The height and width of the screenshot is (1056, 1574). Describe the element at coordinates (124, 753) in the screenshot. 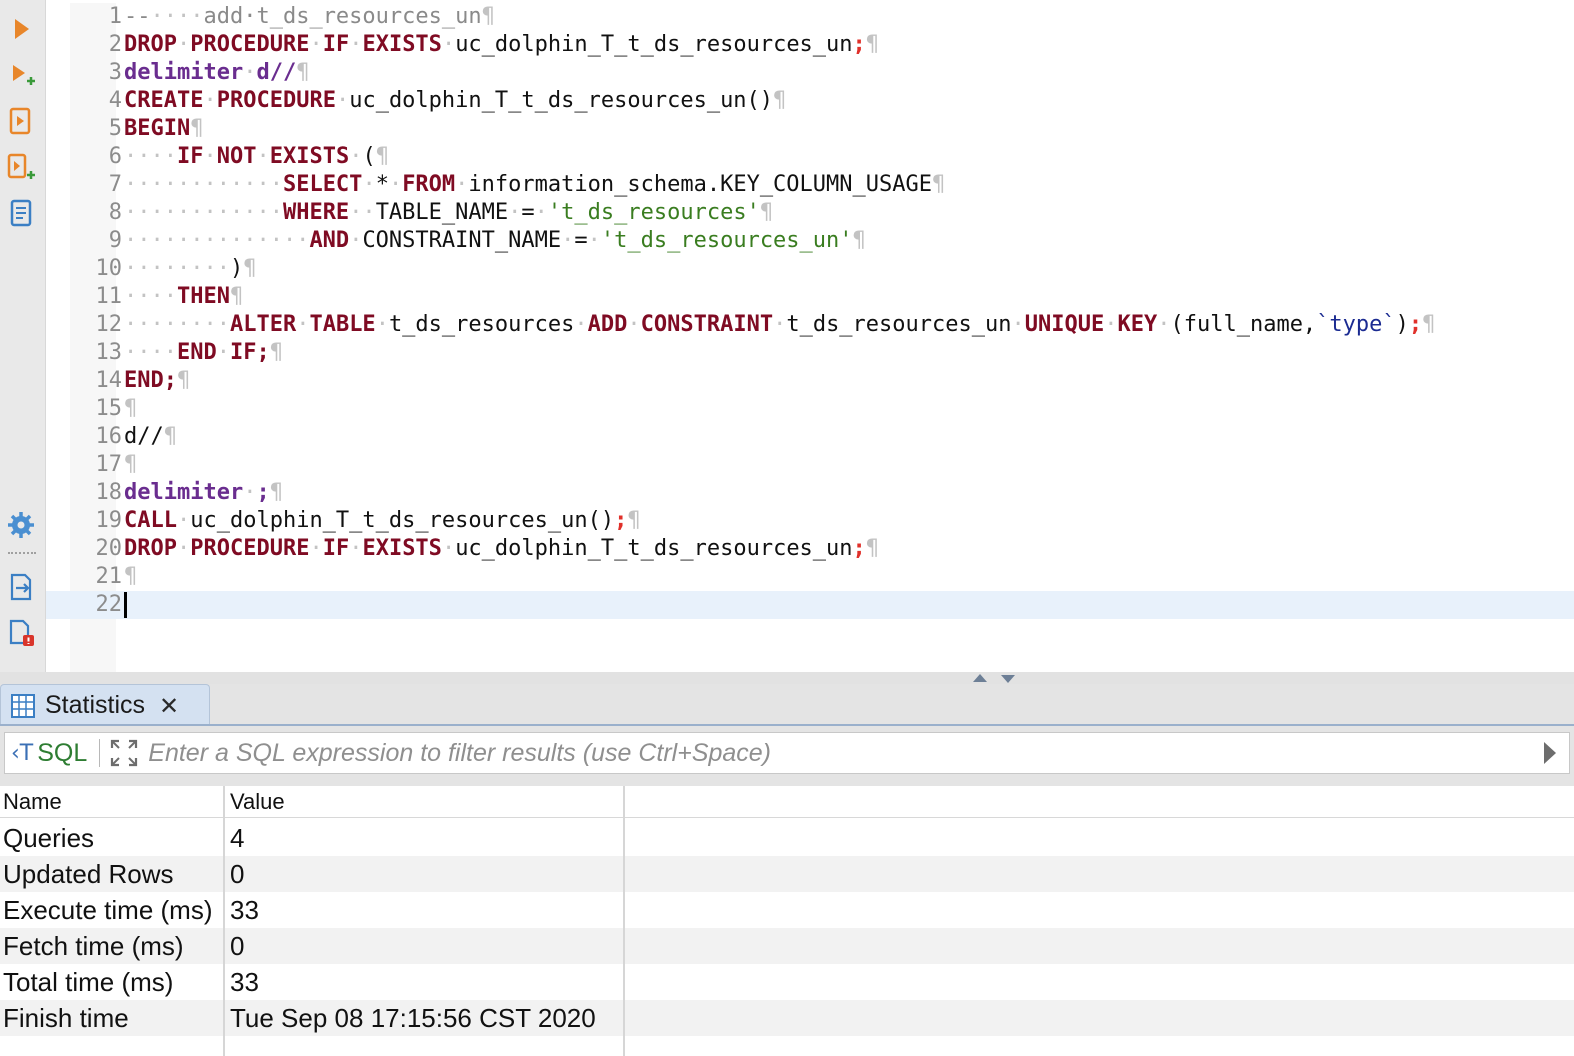

I see `expand-filter-icon` at that location.